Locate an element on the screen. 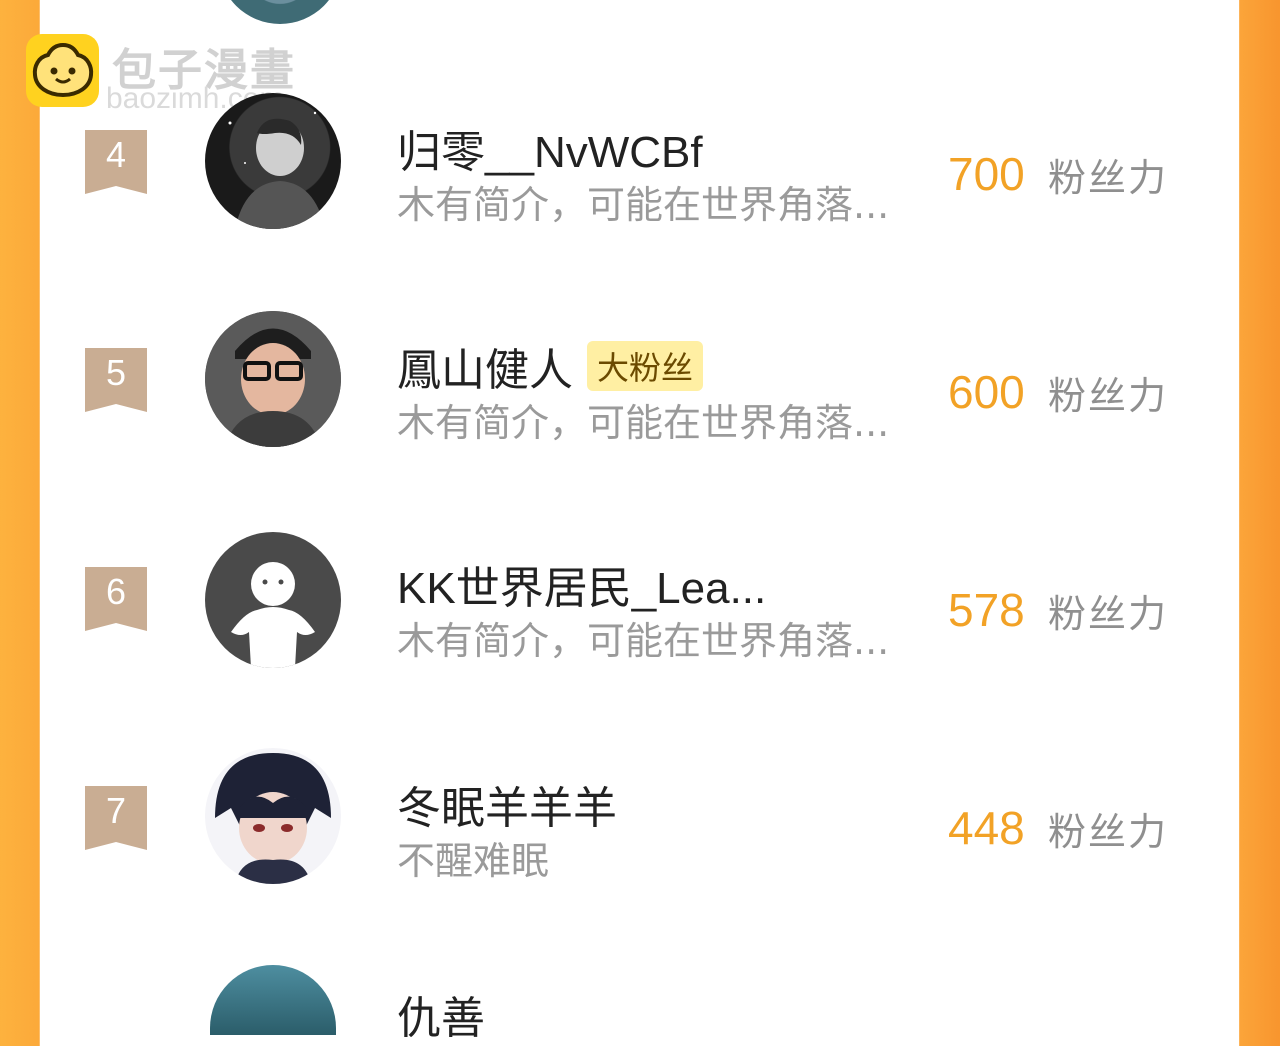 This screenshot has width=1280, height=1046. rank-number: 5 is located at coordinates (116, 372).